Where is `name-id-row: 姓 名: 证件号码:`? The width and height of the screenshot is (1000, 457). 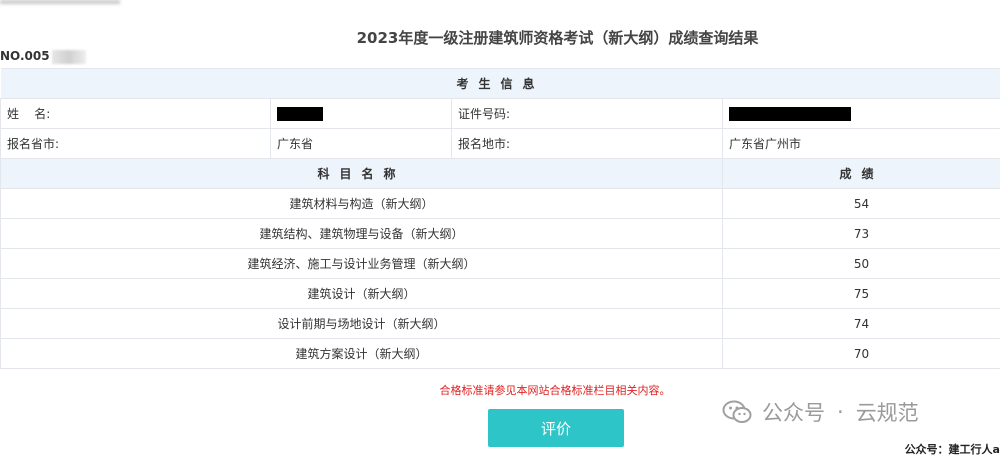
name-id-row: 姓 名: 证件号码: is located at coordinates (500, 113).